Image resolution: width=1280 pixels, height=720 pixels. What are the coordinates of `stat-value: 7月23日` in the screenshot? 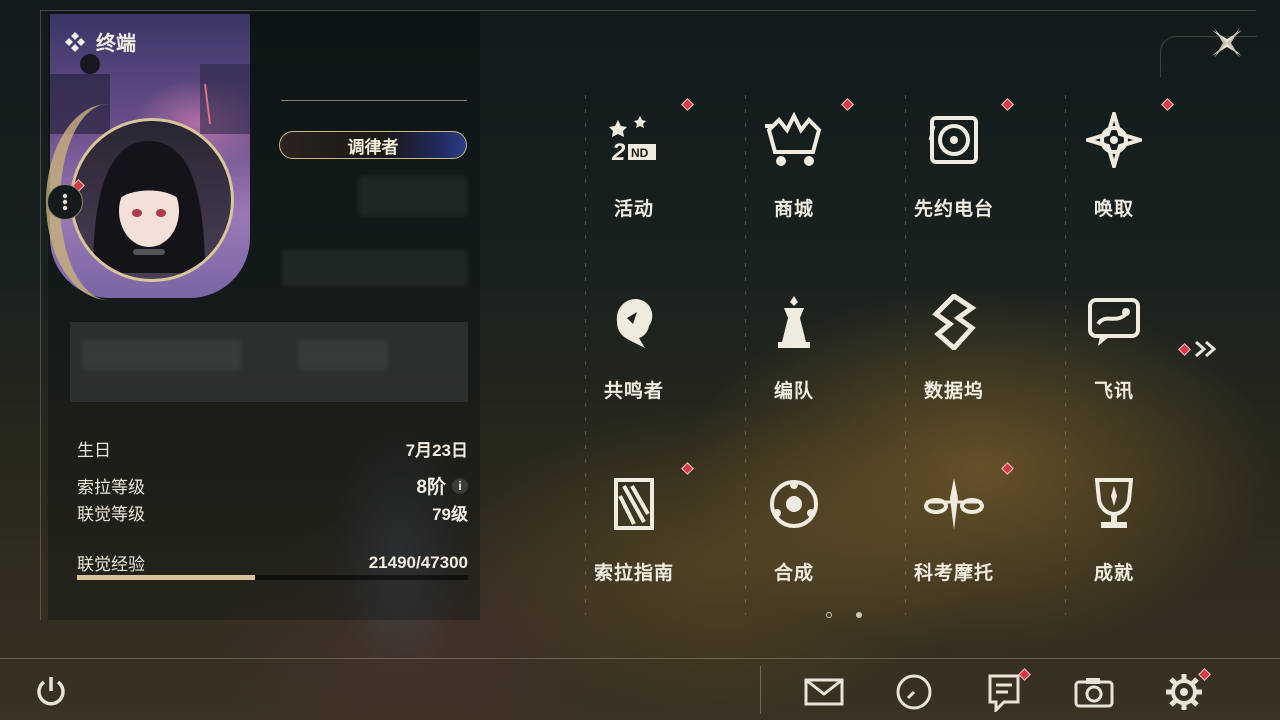 It's located at (436, 450).